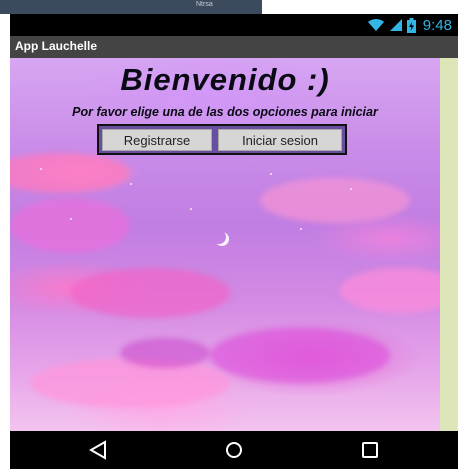 The width and height of the screenshot is (458, 469). Describe the element at coordinates (280, 140) in the screenshot. I see `login-button: Iniciar sesion` at that location.